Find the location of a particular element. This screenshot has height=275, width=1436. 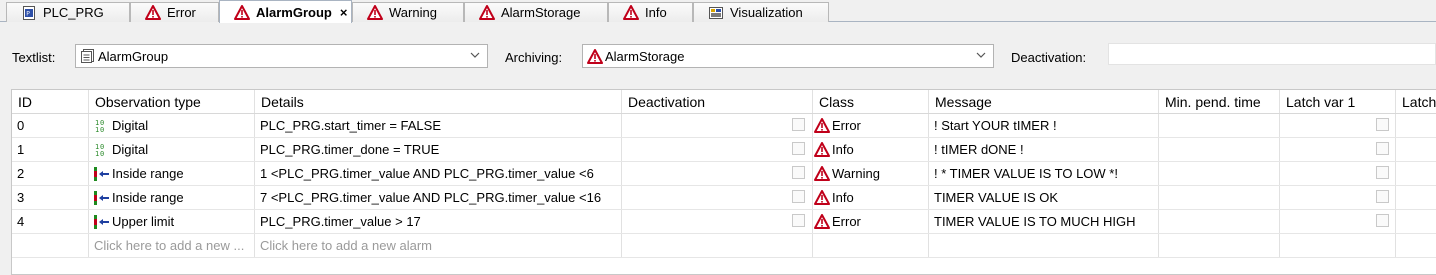

tab-error: Error is located at coordinates (174, 12).